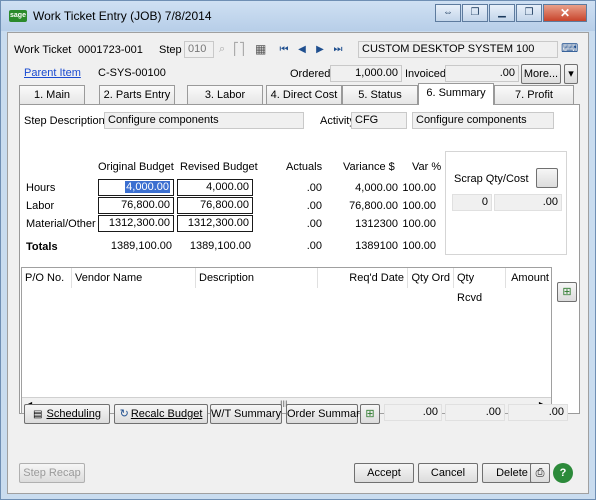  Describe the element at coordinates (257, 278) in the screenshot. I see `description-column-header: Description` at that location.